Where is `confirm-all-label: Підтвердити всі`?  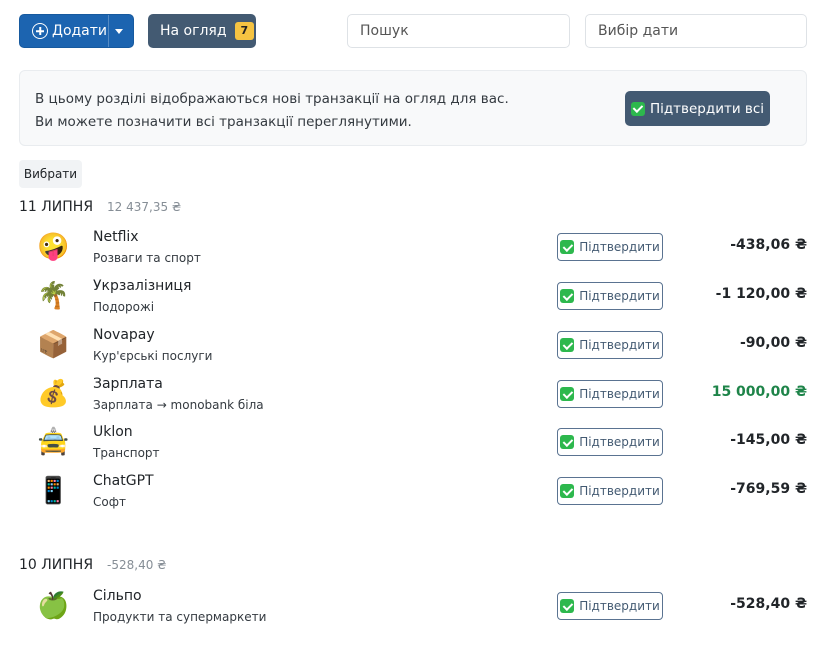 confirm-all-label: Підтвердити всі is located at coordinates (707, 108).